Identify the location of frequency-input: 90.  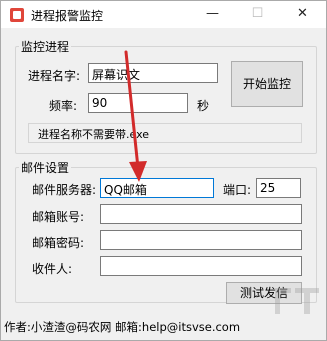
(138, 103).